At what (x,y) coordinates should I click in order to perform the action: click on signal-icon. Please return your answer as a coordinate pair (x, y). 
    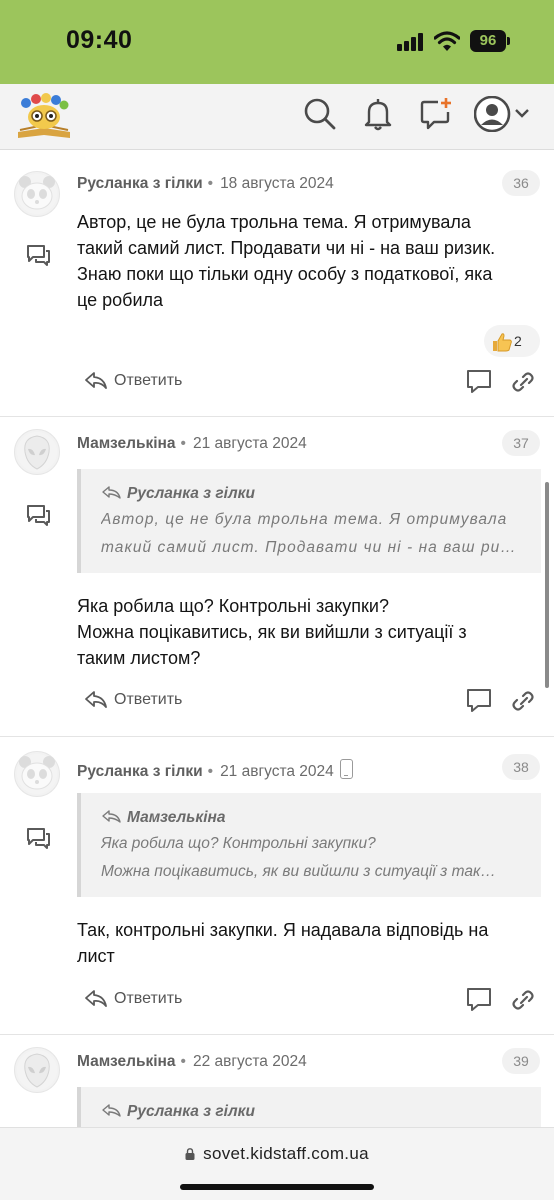
    Looking at the image, I should click on (412, 42).